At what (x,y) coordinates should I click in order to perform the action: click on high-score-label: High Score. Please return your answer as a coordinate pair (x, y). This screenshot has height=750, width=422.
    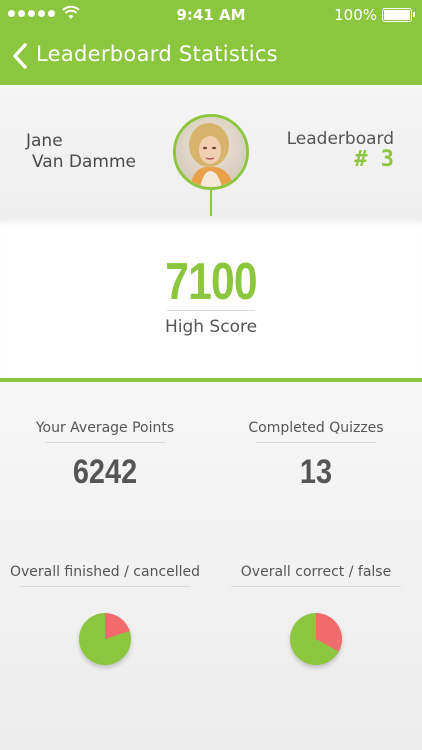
    Looking at the image, I should click on (211, 327).